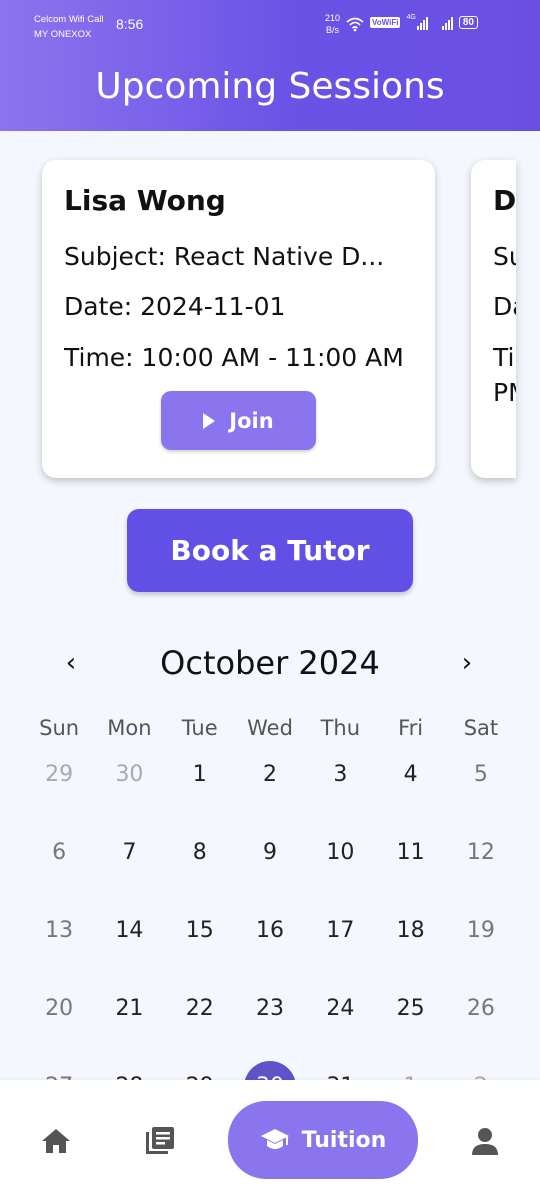 This screenshot has height=1200, width=540. Describe the element at coordinates (410, 791) in the screenshot. I see `calendar-day: 4` at that location.